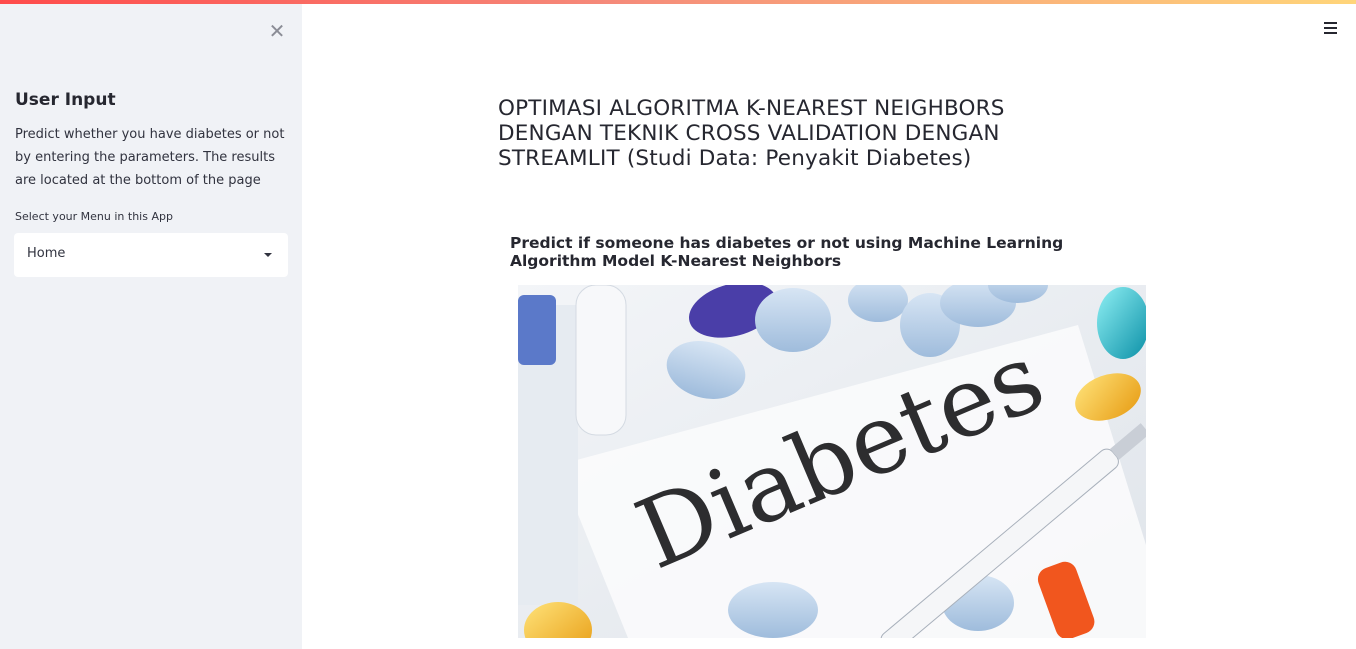 This screenshot has height=649, width=1356. I want to click on hamburger-menu-icon, so click(1332, 28).